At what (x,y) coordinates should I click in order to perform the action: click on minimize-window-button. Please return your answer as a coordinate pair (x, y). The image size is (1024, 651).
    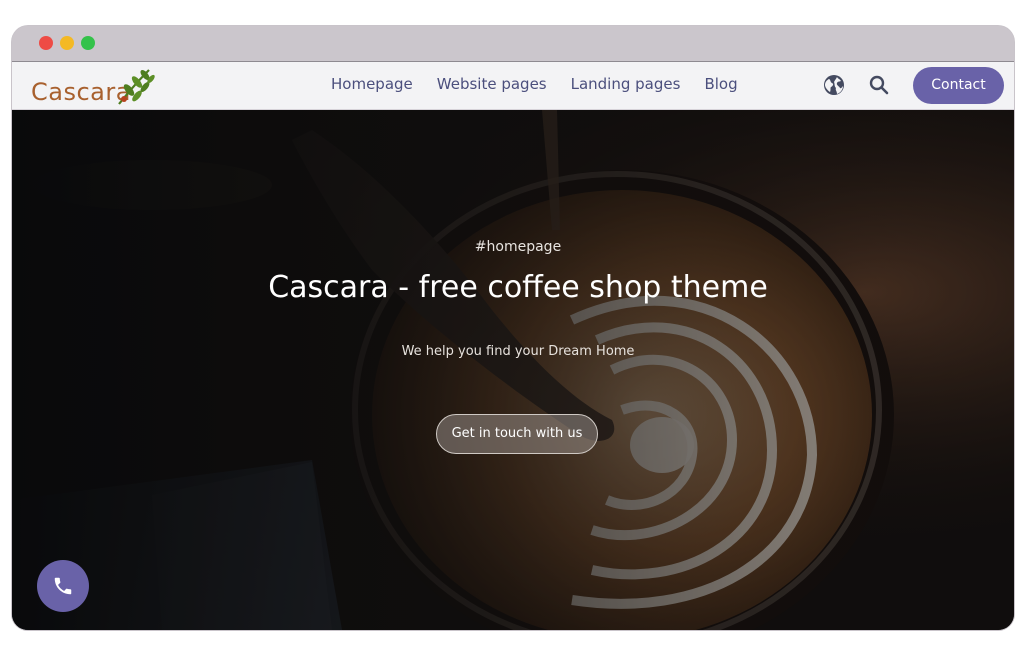
    Looking at the image, I should click on (67, 43).